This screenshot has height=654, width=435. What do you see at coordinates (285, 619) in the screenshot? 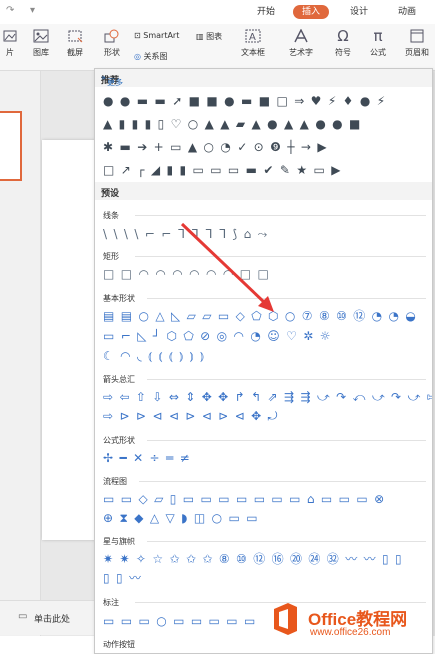
I see `office-logo-icon` at bounding box center [285, 619].